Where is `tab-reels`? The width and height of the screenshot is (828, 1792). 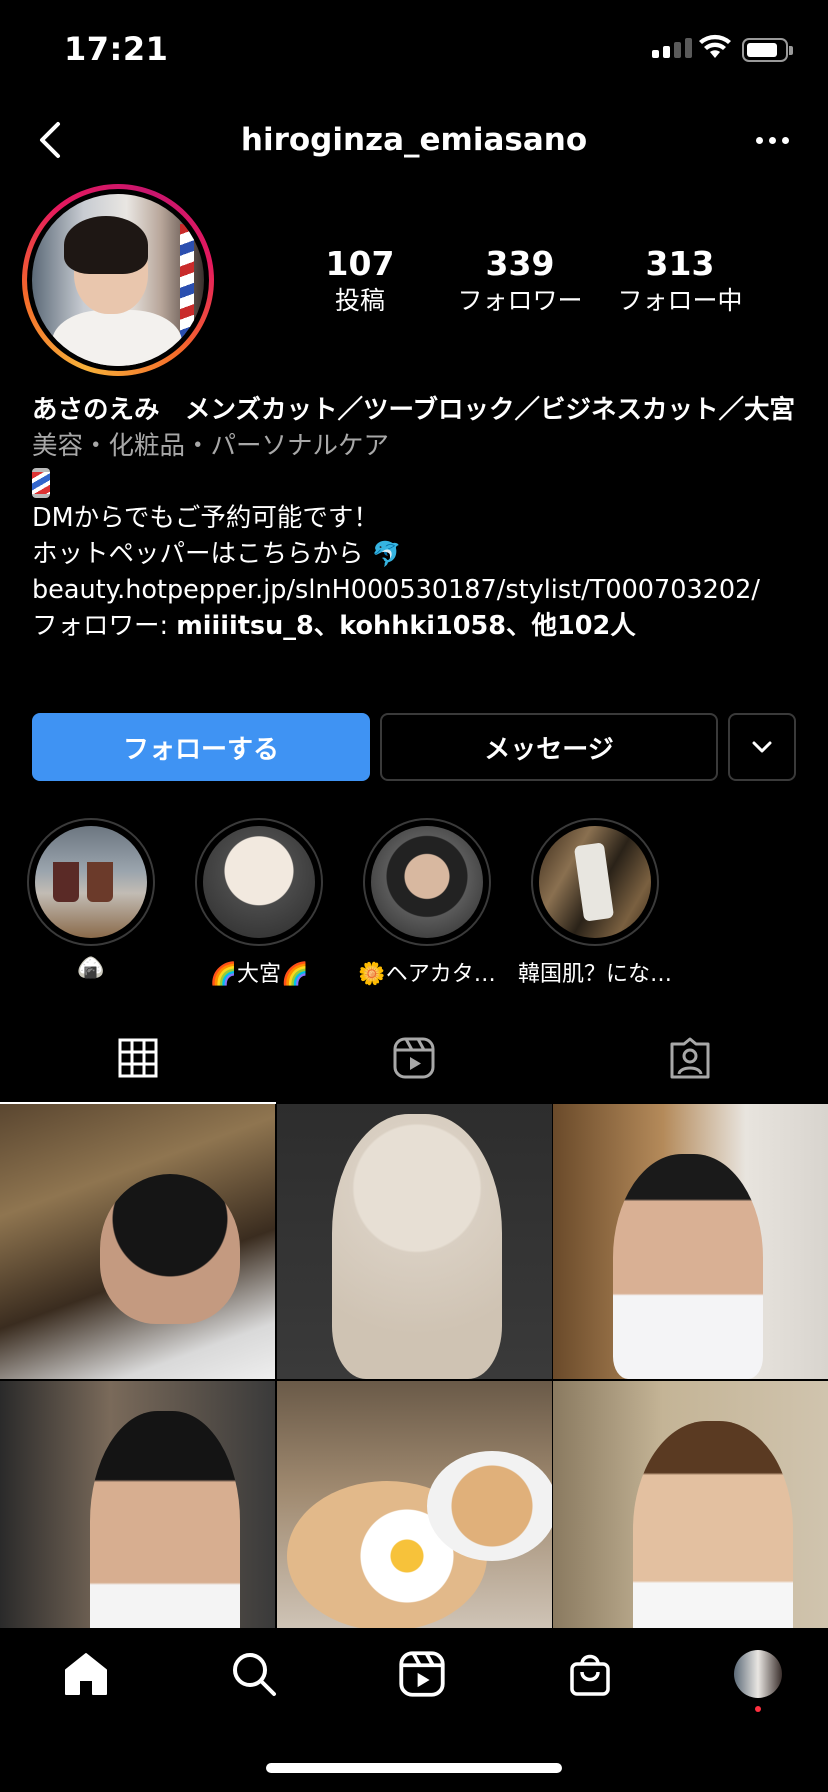
tab-reels is located at coordinates (414, 1058).